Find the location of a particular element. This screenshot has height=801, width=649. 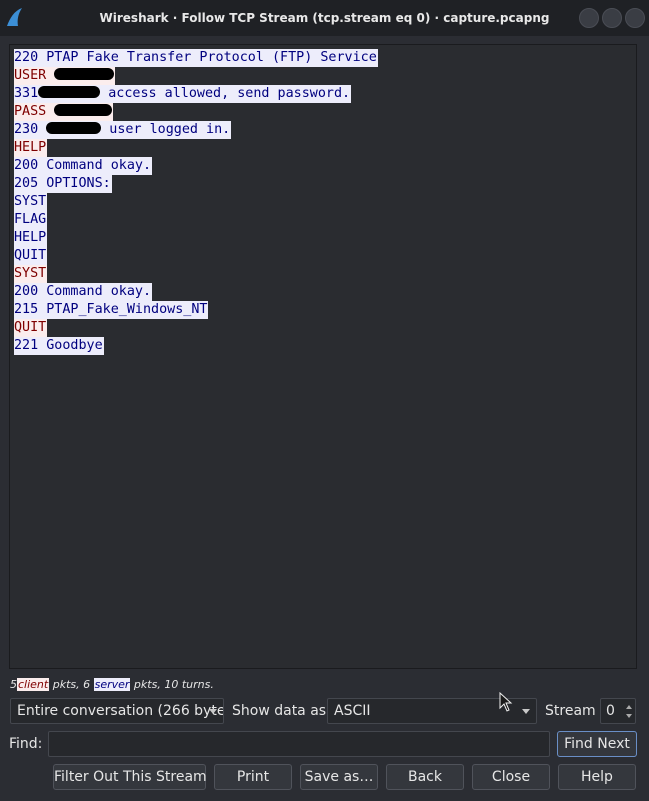

server-line: 215 PTAP_Fake_Windows_NT is located at coordinates (196, 310).